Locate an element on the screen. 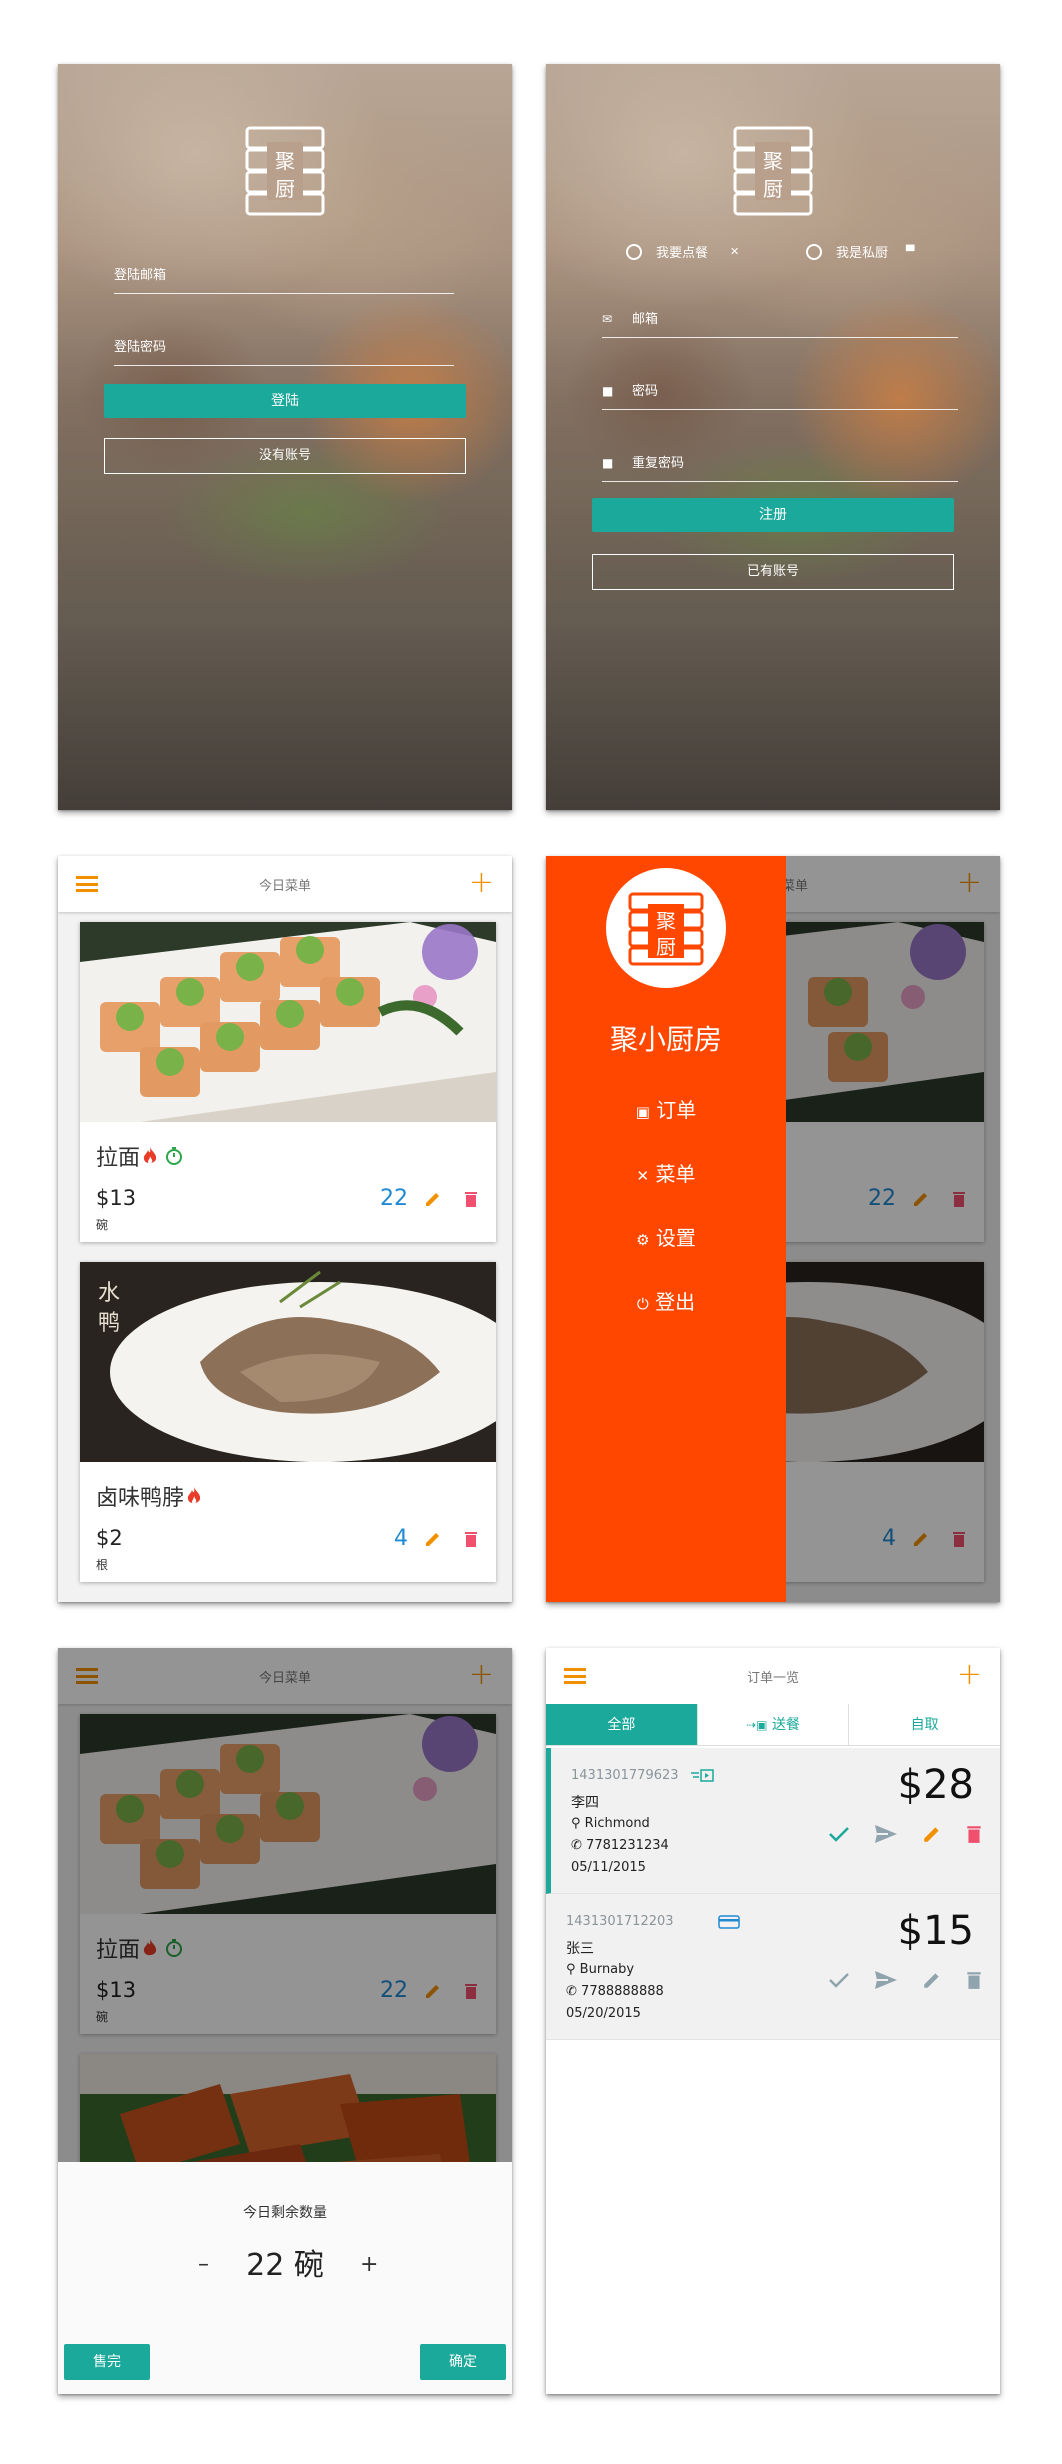 This screenshot has height=2464, width=1062. no-account-button: 没有账号 is located at coordinates (285, 456).